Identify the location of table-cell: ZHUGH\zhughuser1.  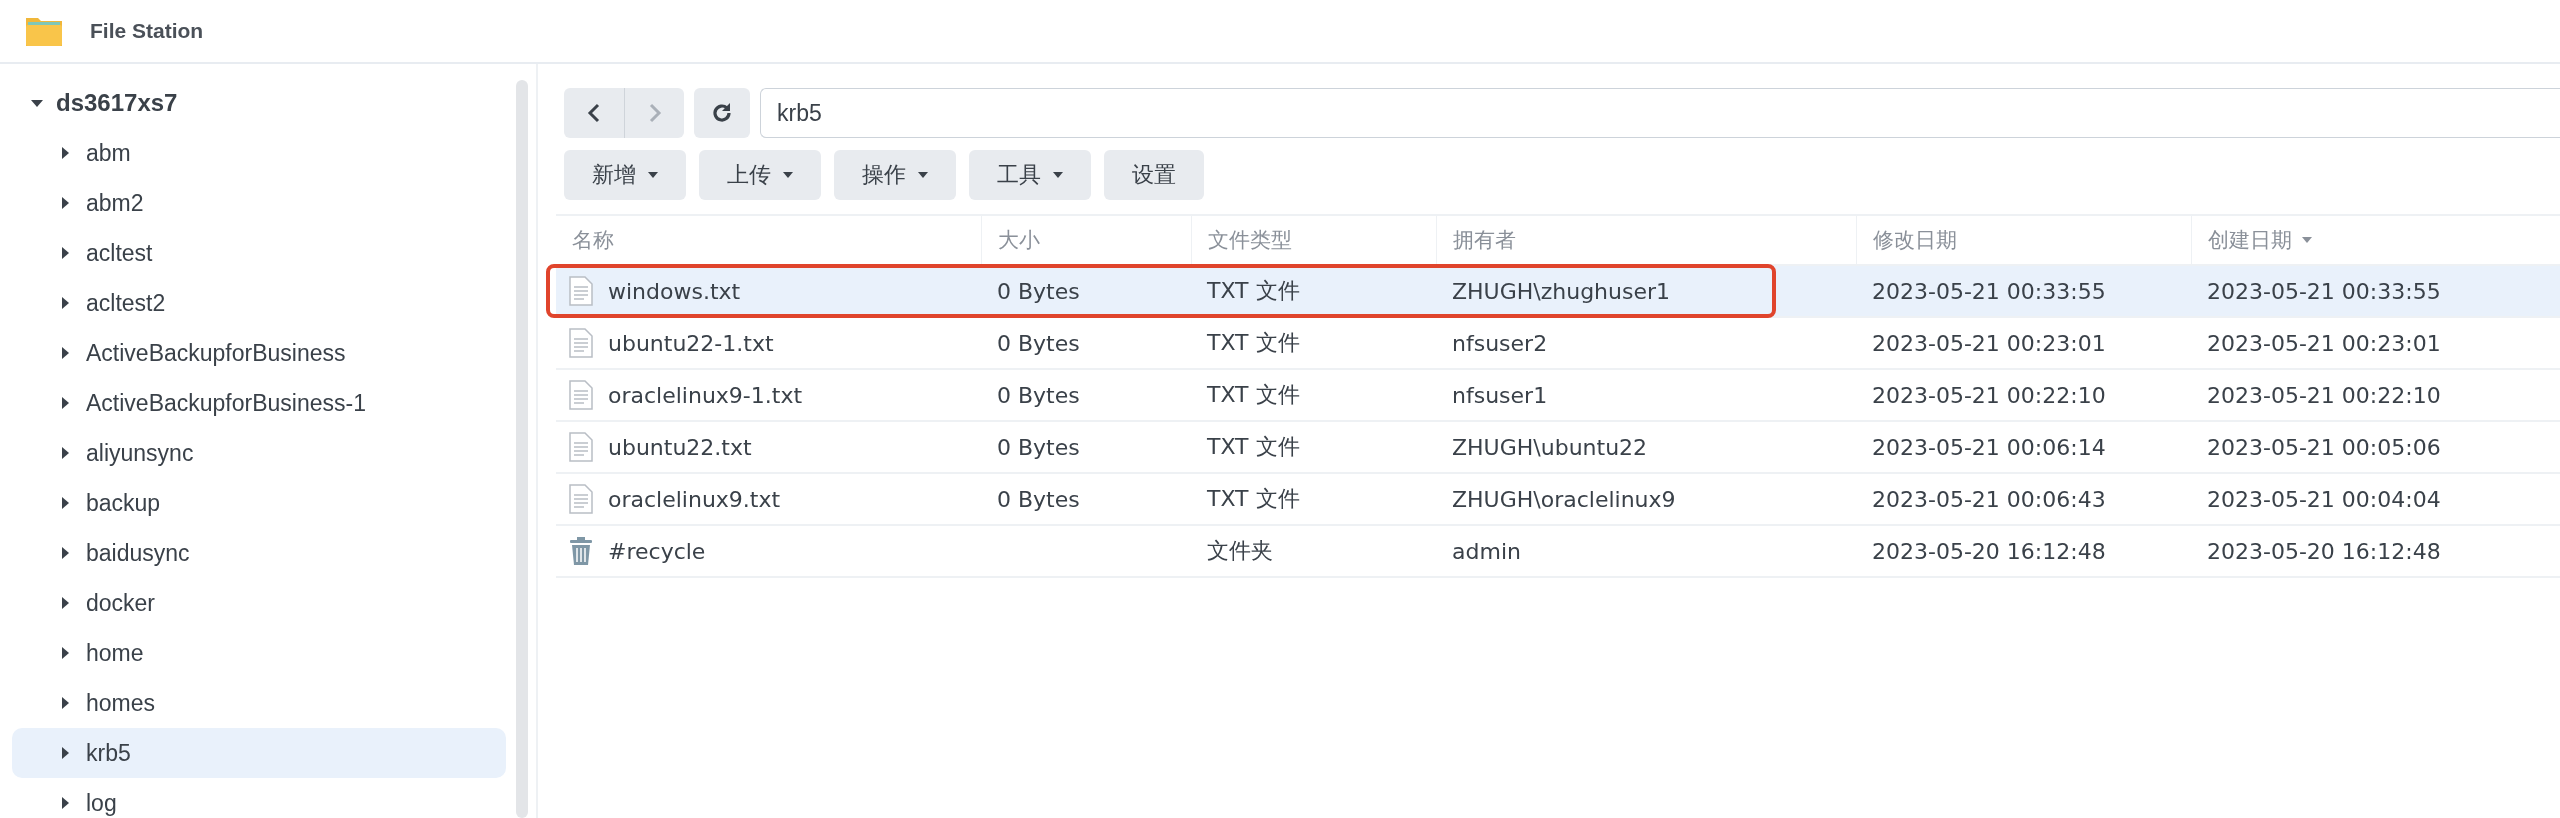
(1561, 291).